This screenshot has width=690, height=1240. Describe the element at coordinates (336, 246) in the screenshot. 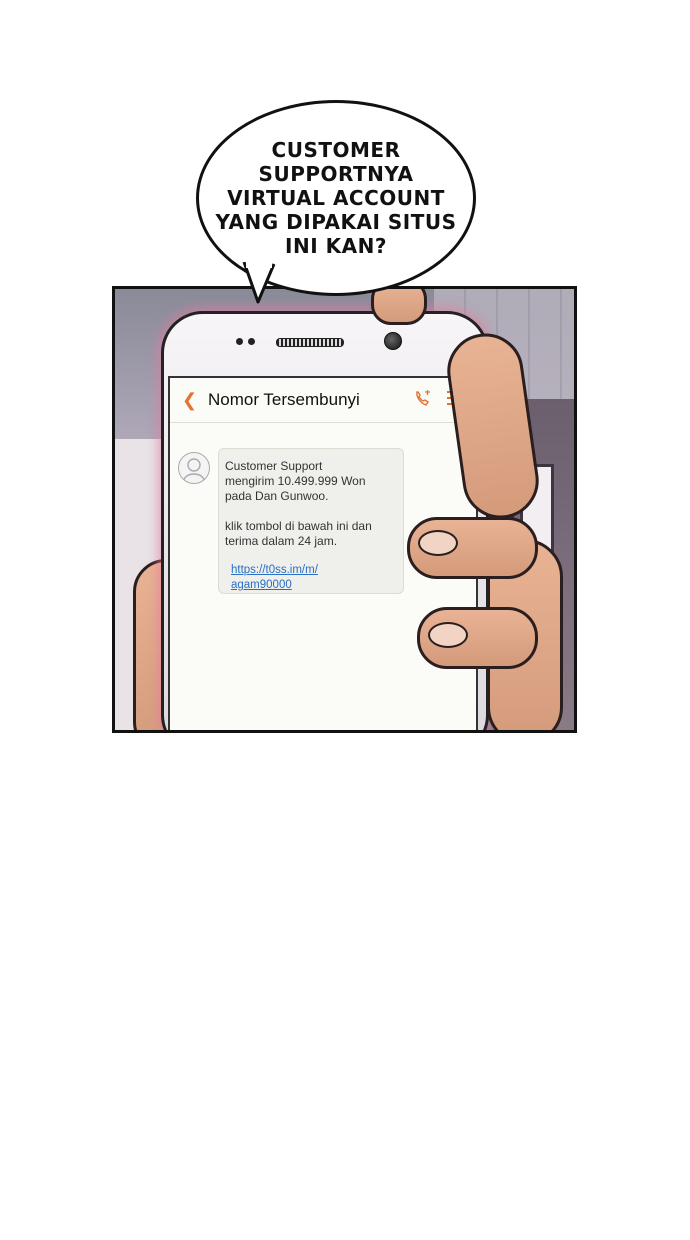

I see `speech-line-5: INI KAN?` at that location.